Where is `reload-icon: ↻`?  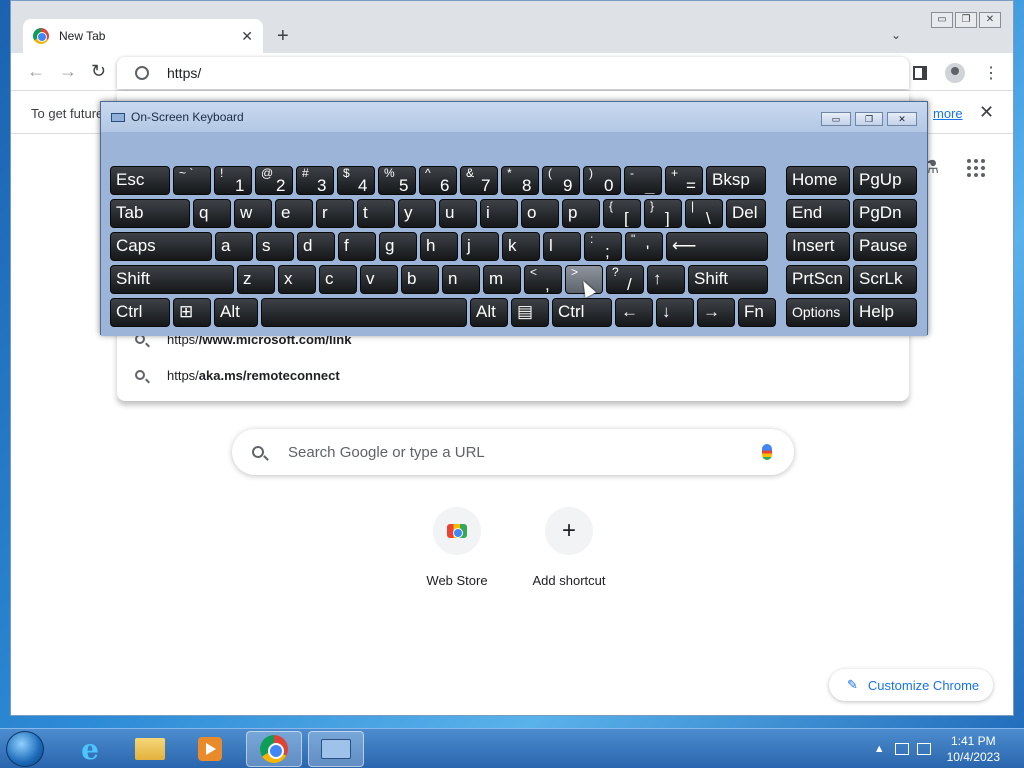 reload-icon: ↻ is located at coordinates (98, 71).